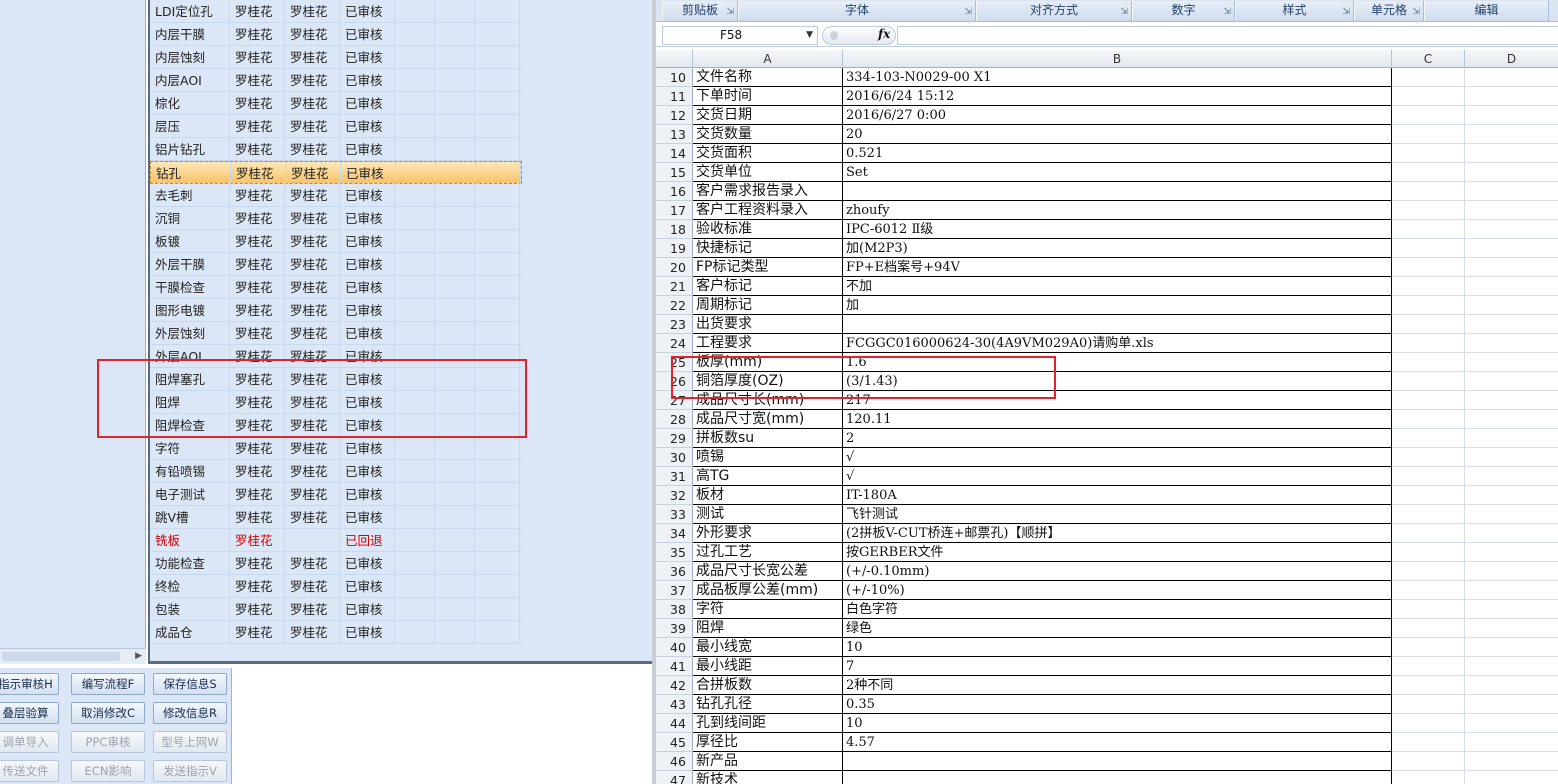  I want to click on row-number: 11, so click(674, 96).